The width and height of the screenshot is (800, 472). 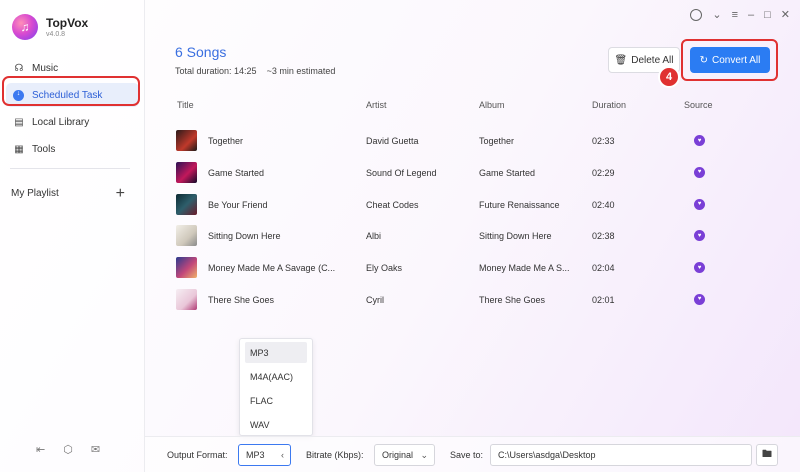 I want to click on brand: ♫ TopVox v4.0.8, so click(x=50, y=27).